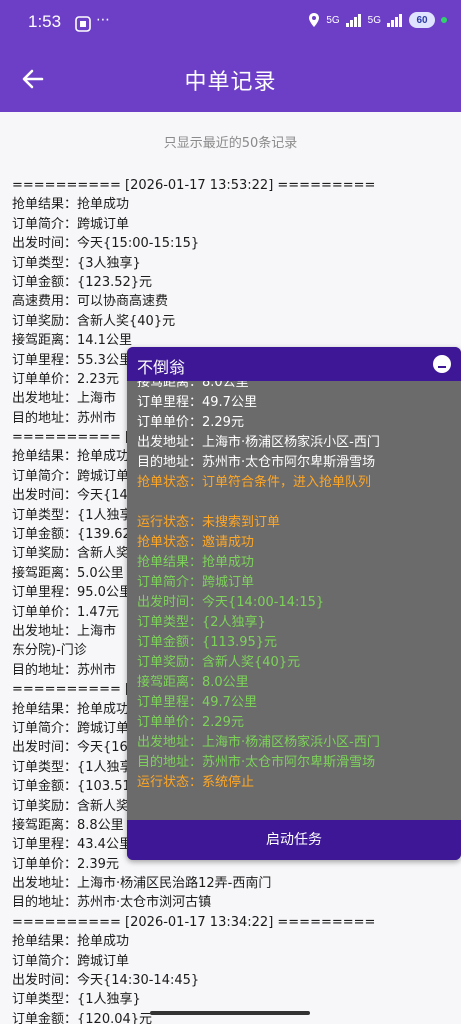  I want to click on start-task-button: 启动任务, so click(294, 840).